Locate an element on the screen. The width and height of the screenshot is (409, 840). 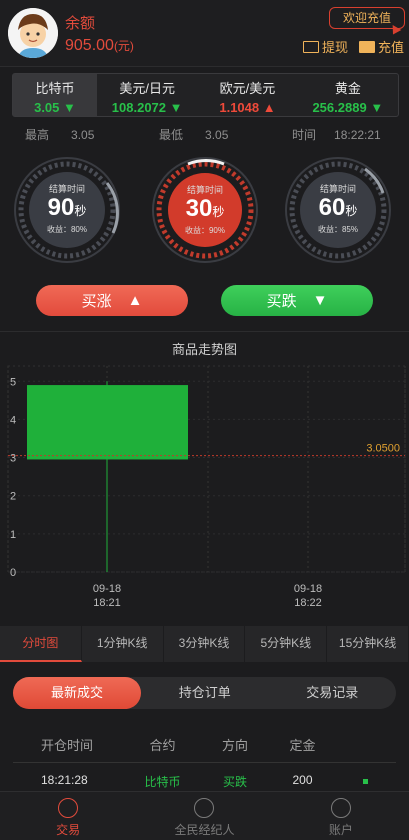
balance-amount: 905.00 is located at coordinates (89, 45).